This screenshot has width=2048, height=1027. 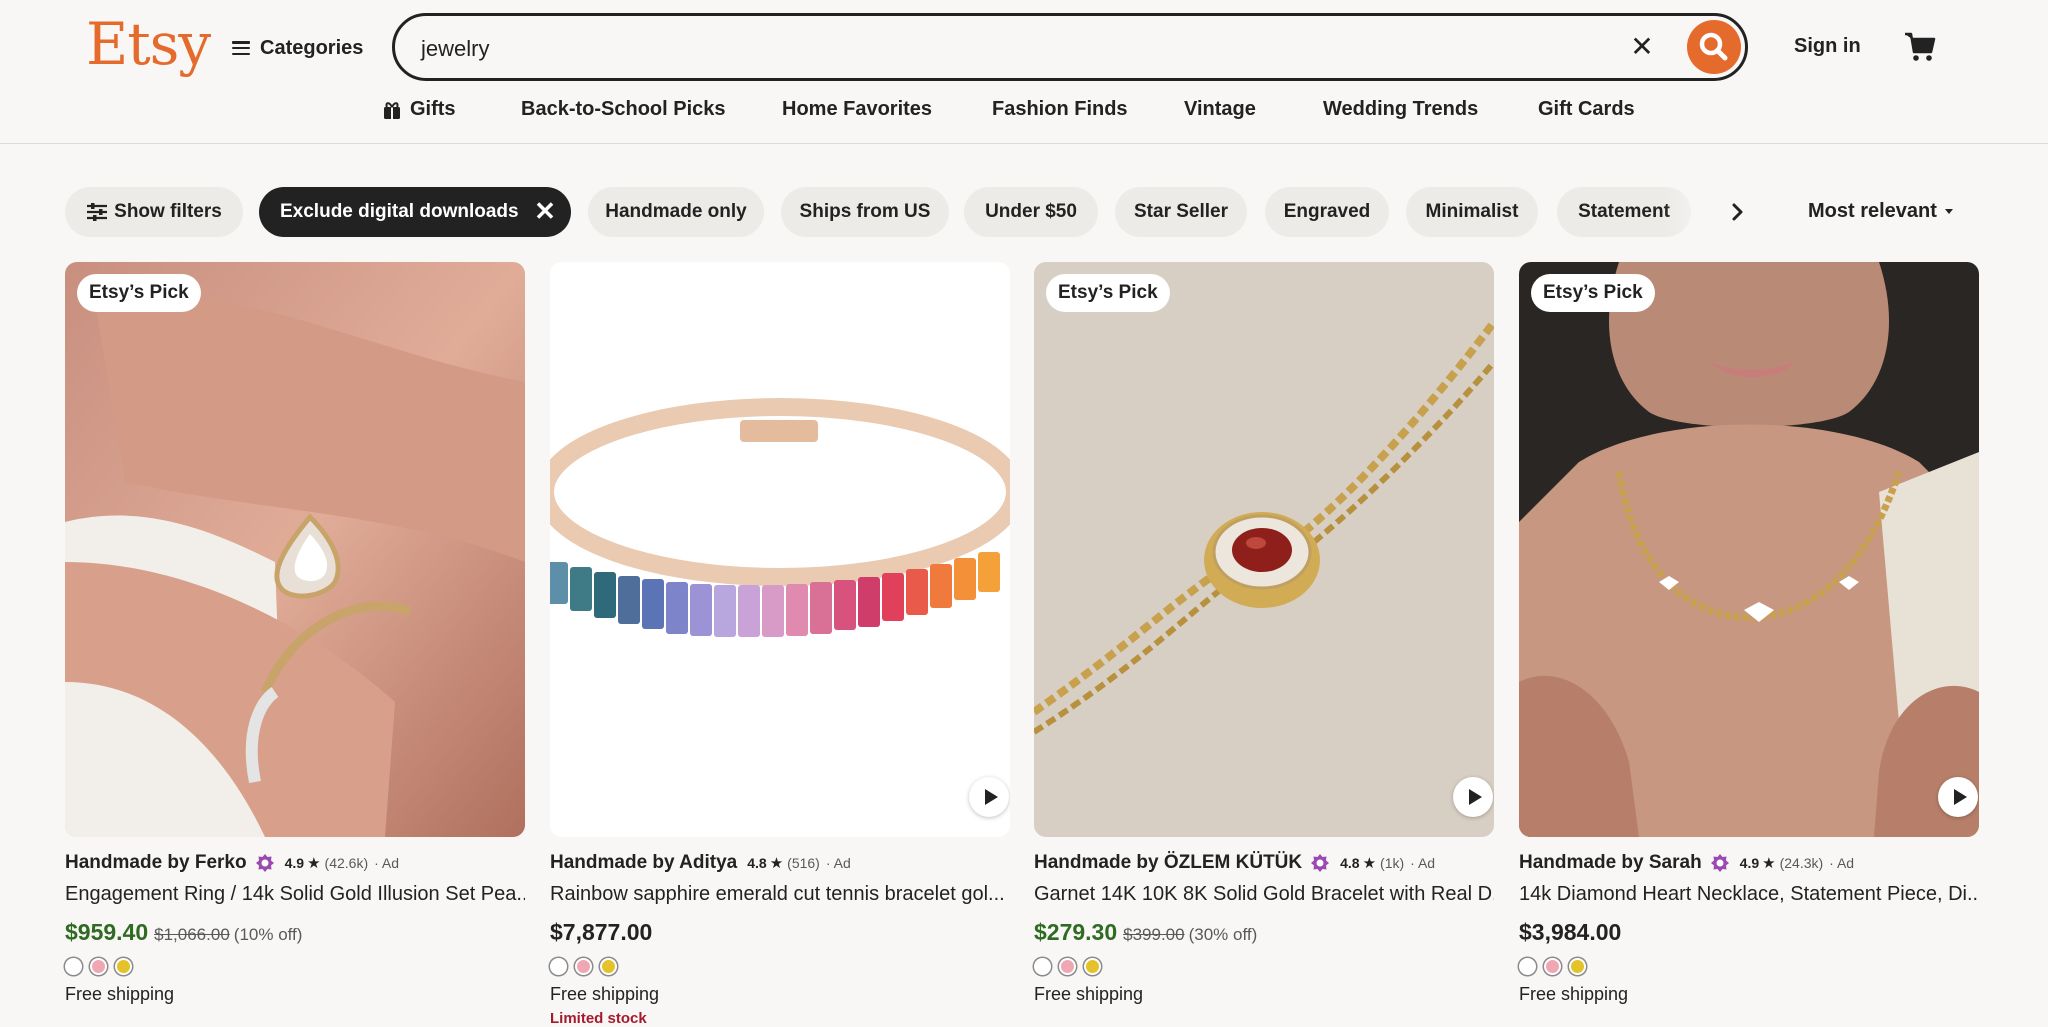 I want to click on price-info: $3,984.00, so click(x=1570, y=935).